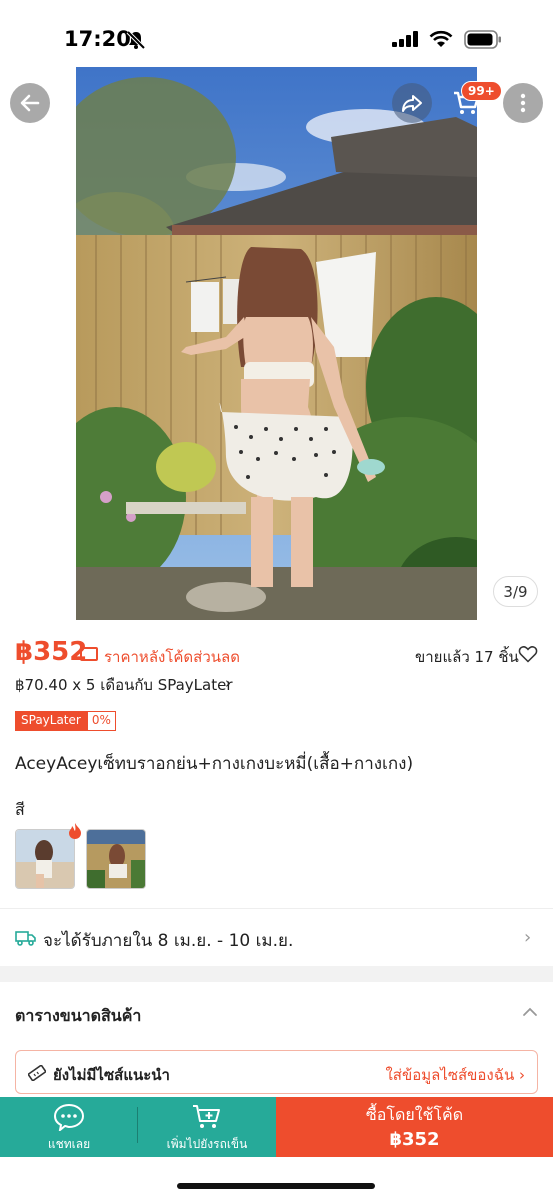  I want to click on size-chart-title: ตารางขนาดสินค้า, so click(78, 1016).